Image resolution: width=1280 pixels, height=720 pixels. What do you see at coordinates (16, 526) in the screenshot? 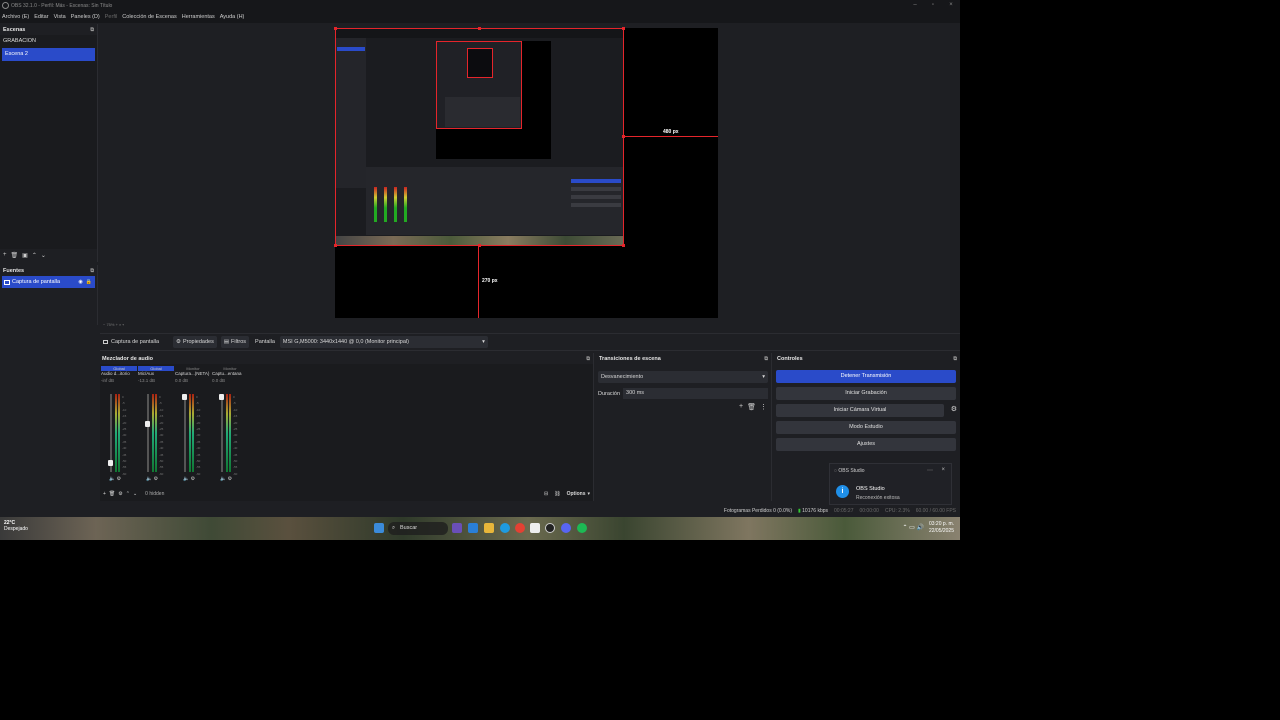
I see `weather-widget: 22°C Despejado` at bounding box center [16, 526].